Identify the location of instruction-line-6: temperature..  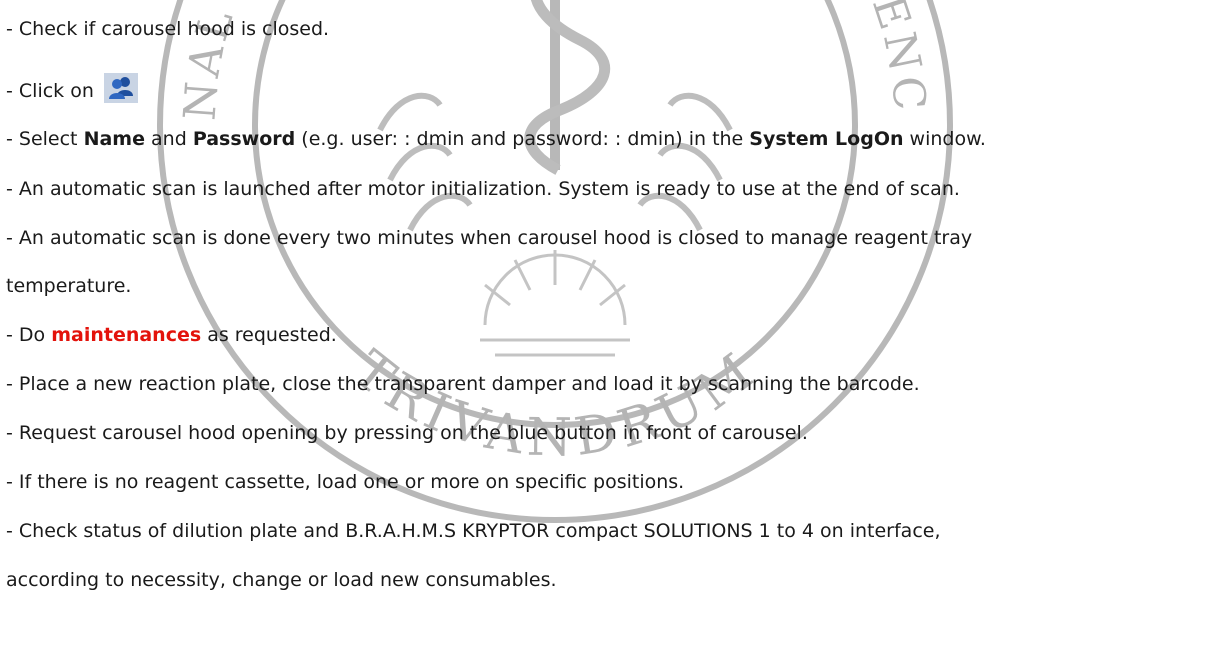
(69, 286).